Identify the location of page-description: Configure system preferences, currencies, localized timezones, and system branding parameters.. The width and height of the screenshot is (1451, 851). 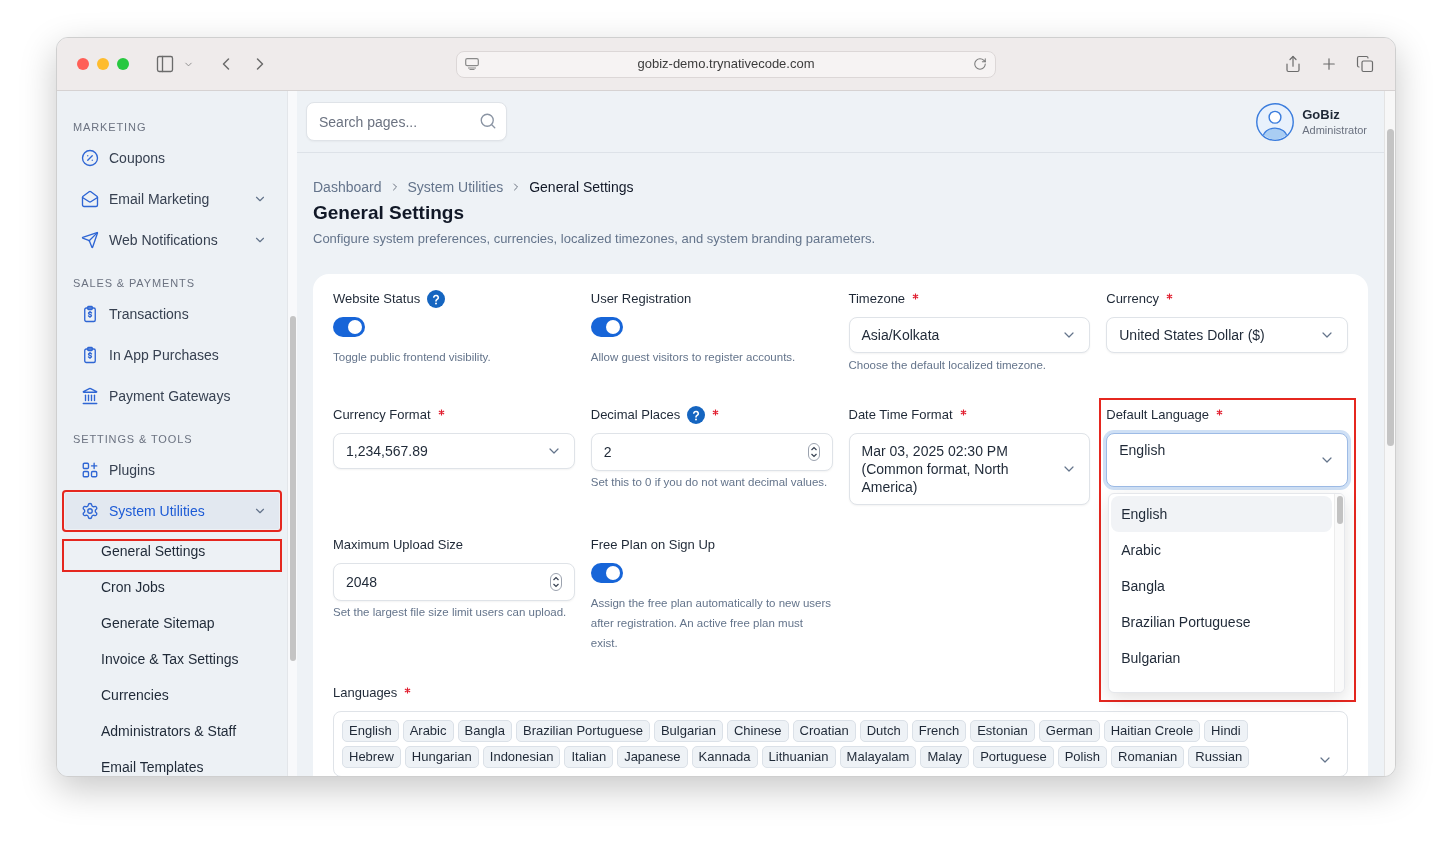
(595, 239).